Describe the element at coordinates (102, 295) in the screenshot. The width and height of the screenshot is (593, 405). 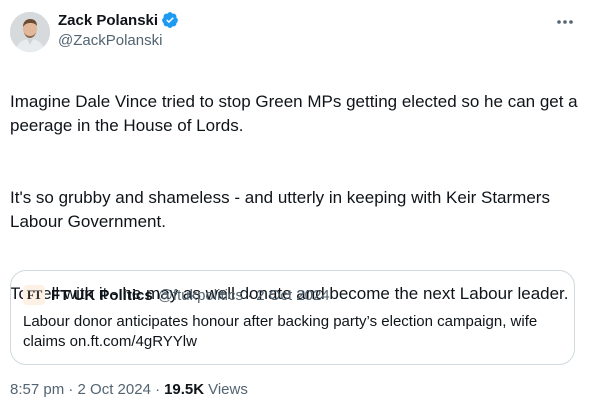
I see `quoted-author-name: FT UK Politics` at that location.